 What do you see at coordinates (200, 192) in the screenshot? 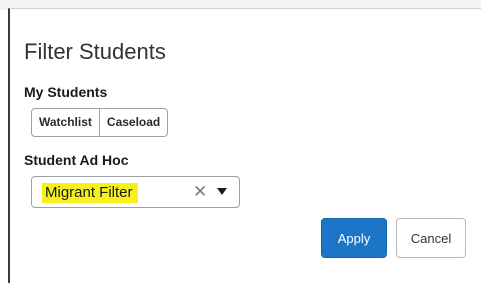
I see `close-icon: ✕` at bounding box center [200, 192].